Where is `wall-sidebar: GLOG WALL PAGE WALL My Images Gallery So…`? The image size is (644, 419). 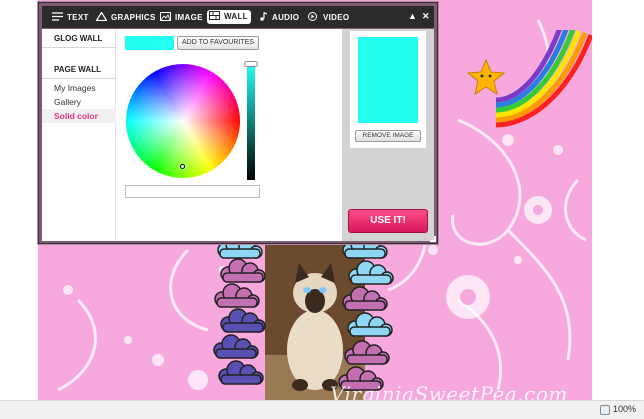 wall-sidebar: GLOG WALL PAGE WALL My Images Gallery So… is located at coordinates (79, 135).